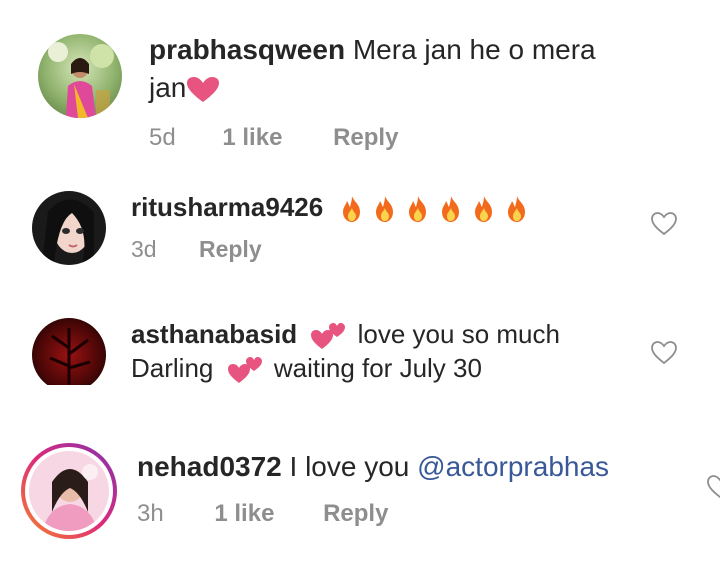 The width and height of the screenshot is (720, 576). Describe the element at coordinates (144, 249) in the screenshot. I see `comment-time: 3d` at that location.